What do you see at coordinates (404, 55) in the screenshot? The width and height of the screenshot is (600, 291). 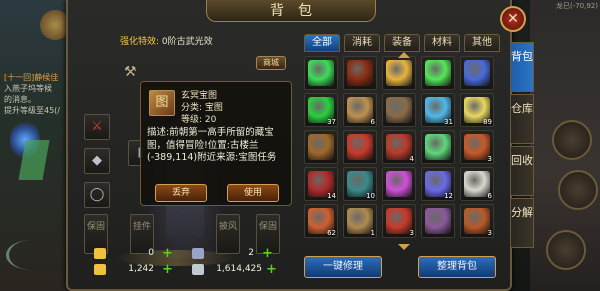 I see `scroll-up-arrow-icon` at bounding box center [404, 55].